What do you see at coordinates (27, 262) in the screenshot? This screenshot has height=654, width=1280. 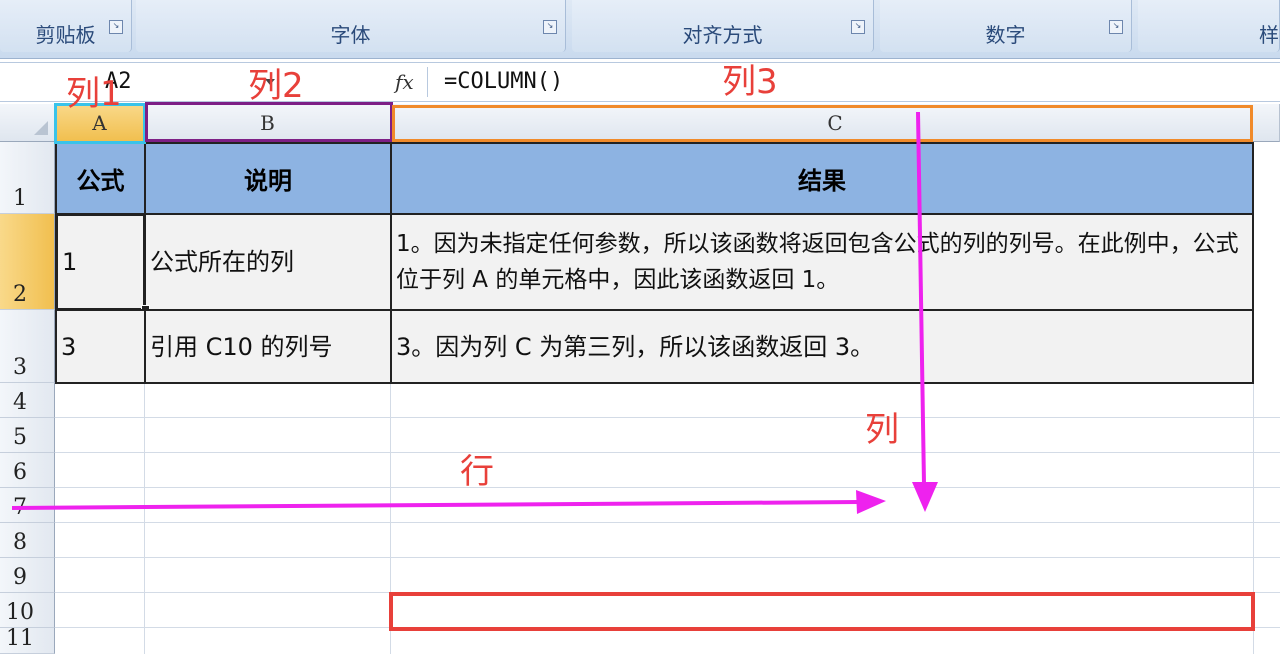 I see `row-header-2: 2` at bounding box center [27, 262].